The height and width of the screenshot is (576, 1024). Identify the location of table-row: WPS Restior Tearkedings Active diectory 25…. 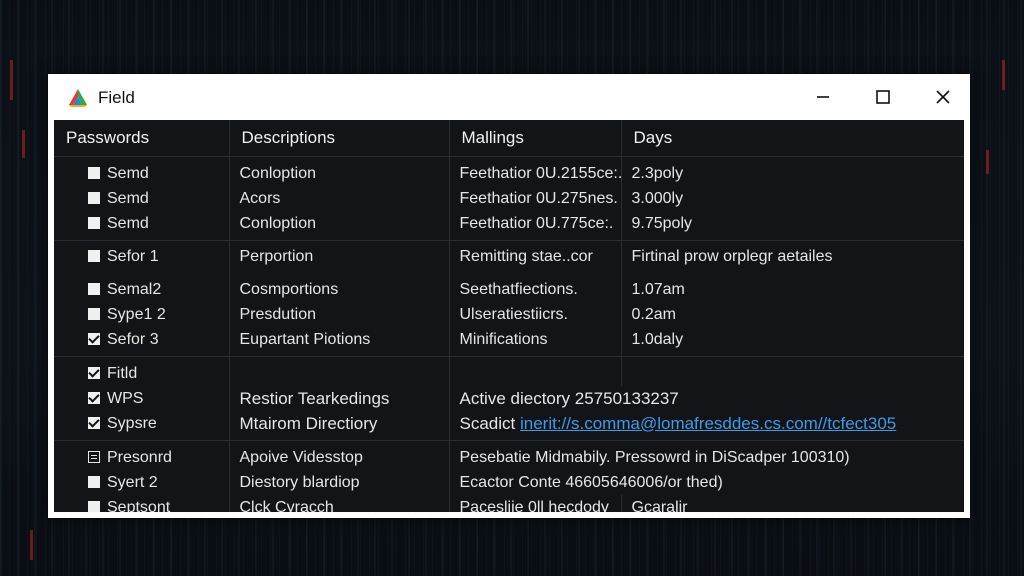
(509, 398).